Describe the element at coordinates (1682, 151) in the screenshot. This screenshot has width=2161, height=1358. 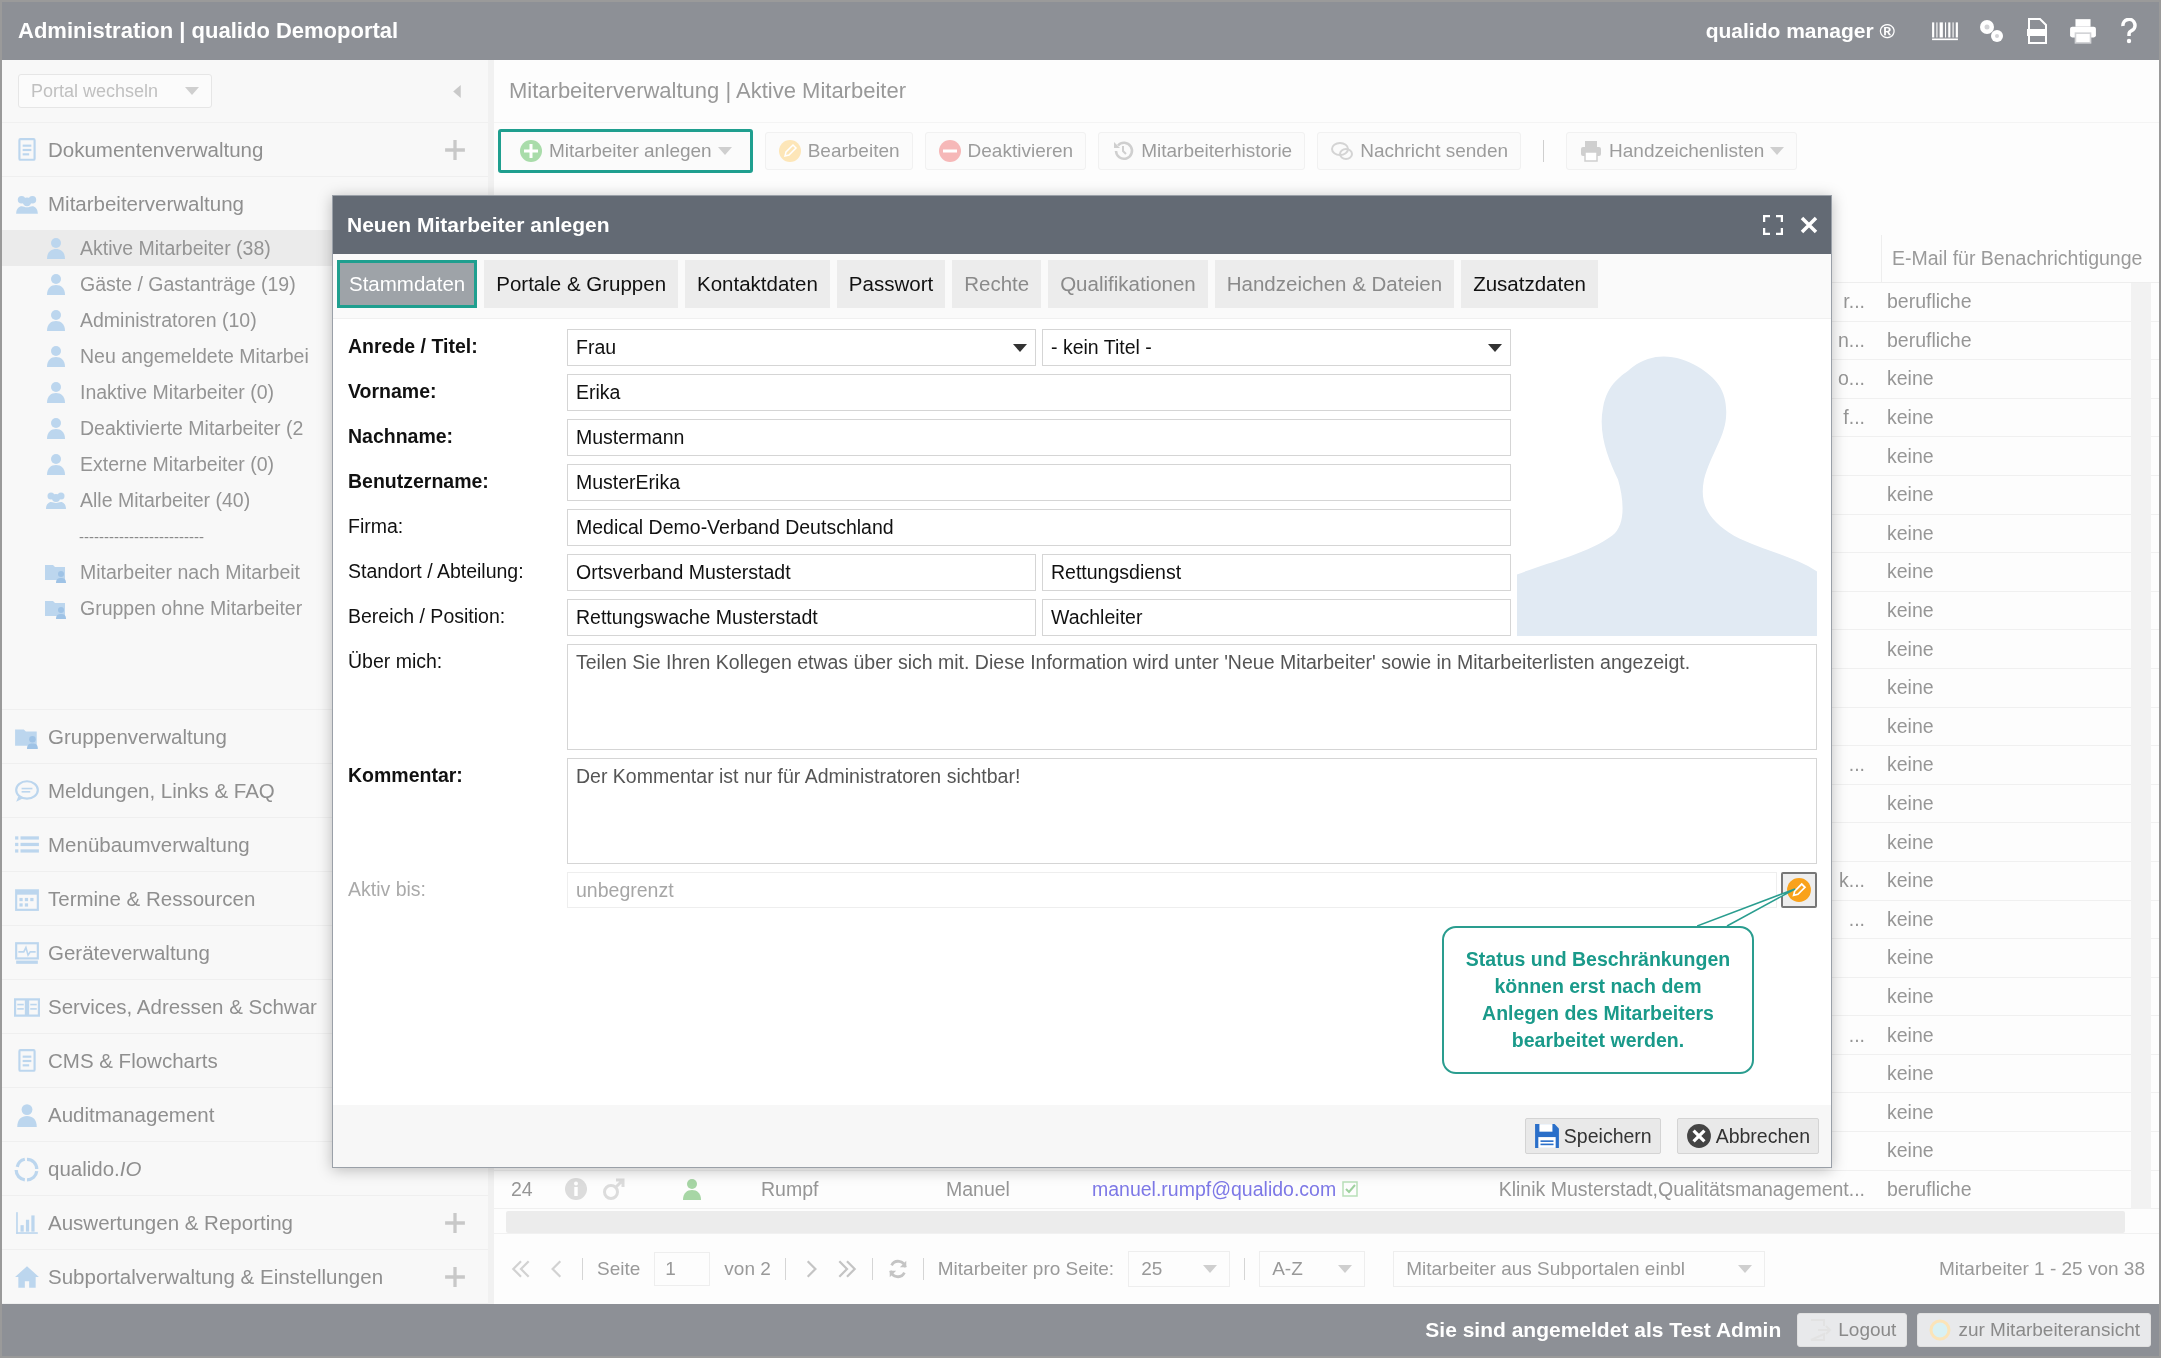
I see `toolbar-button: Handzeichenlisten` at that location.